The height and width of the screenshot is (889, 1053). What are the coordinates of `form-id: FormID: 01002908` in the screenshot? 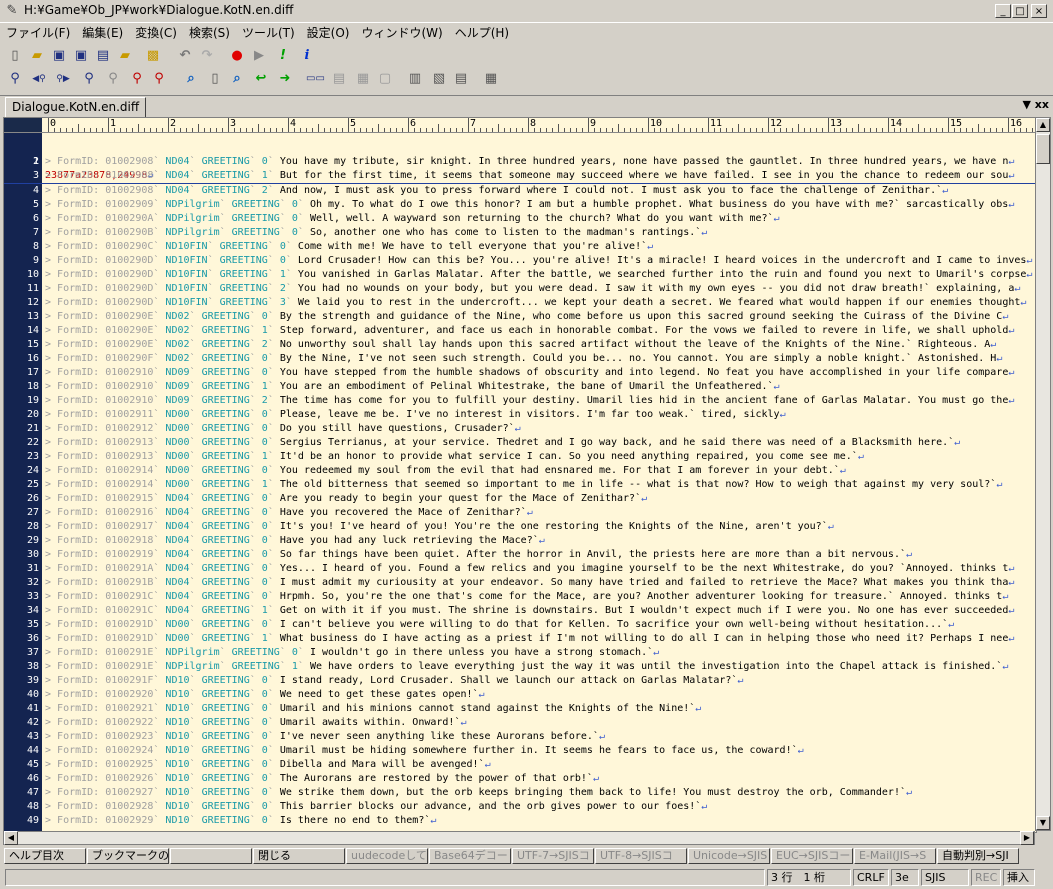 It's located at (105, 190).